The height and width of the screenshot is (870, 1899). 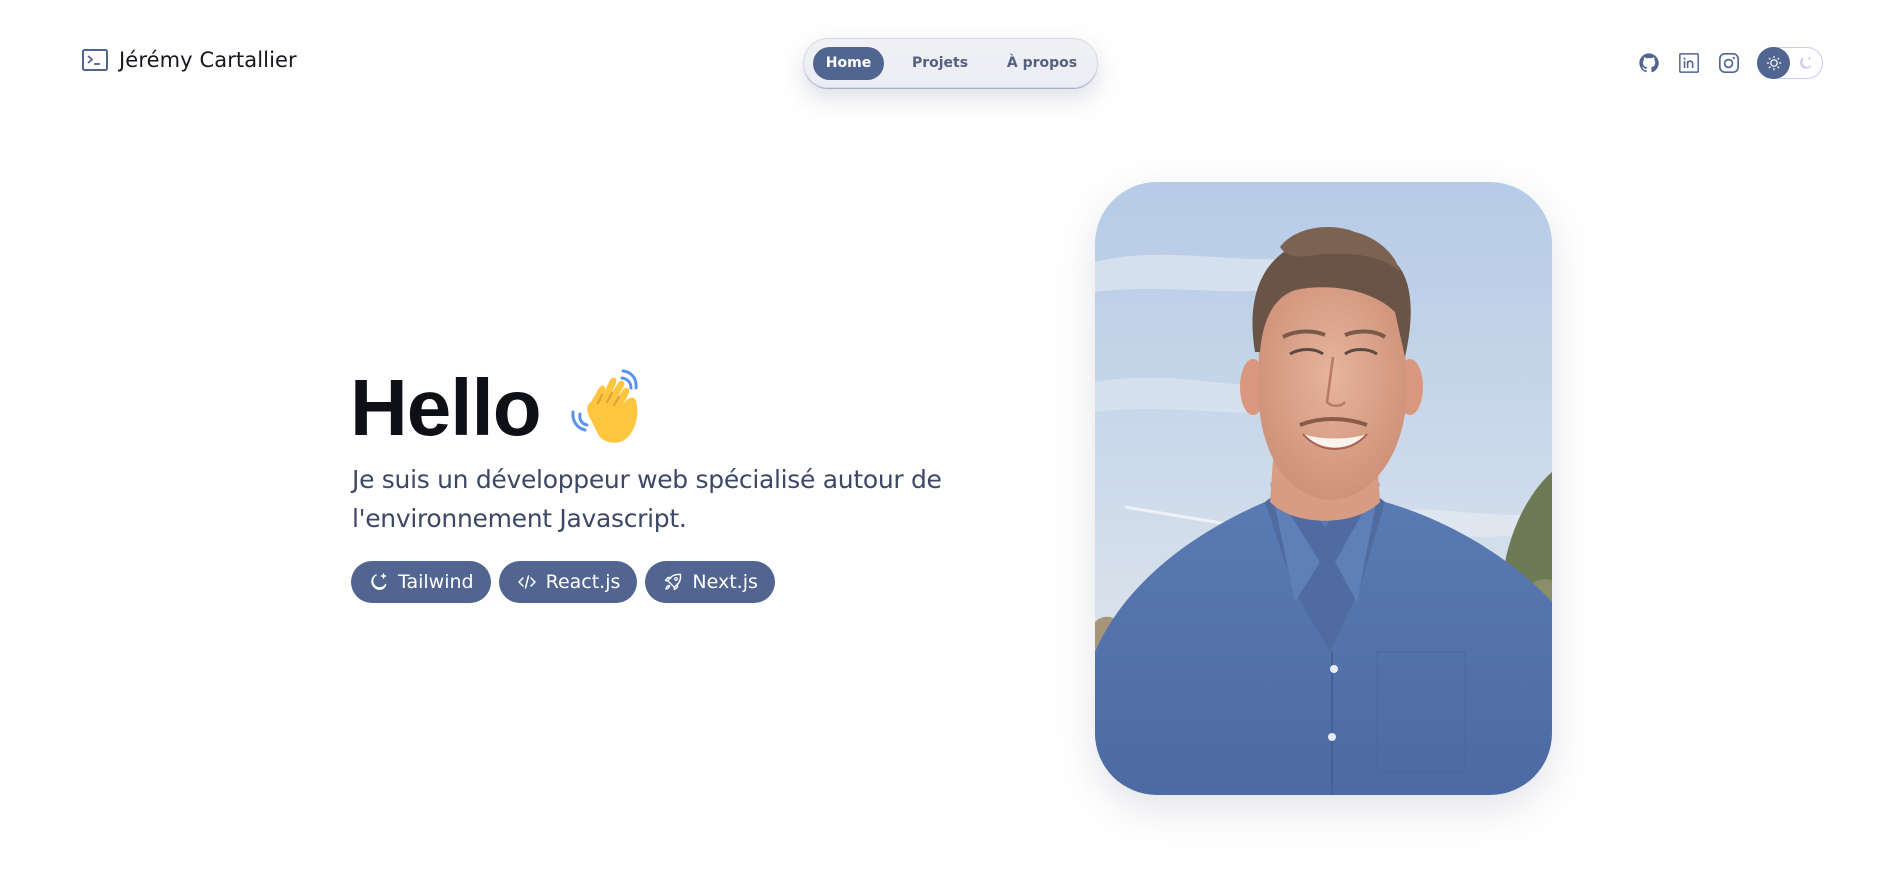 I want to click on badge-tailwind: Tailwind, so click(x=421, y=582).